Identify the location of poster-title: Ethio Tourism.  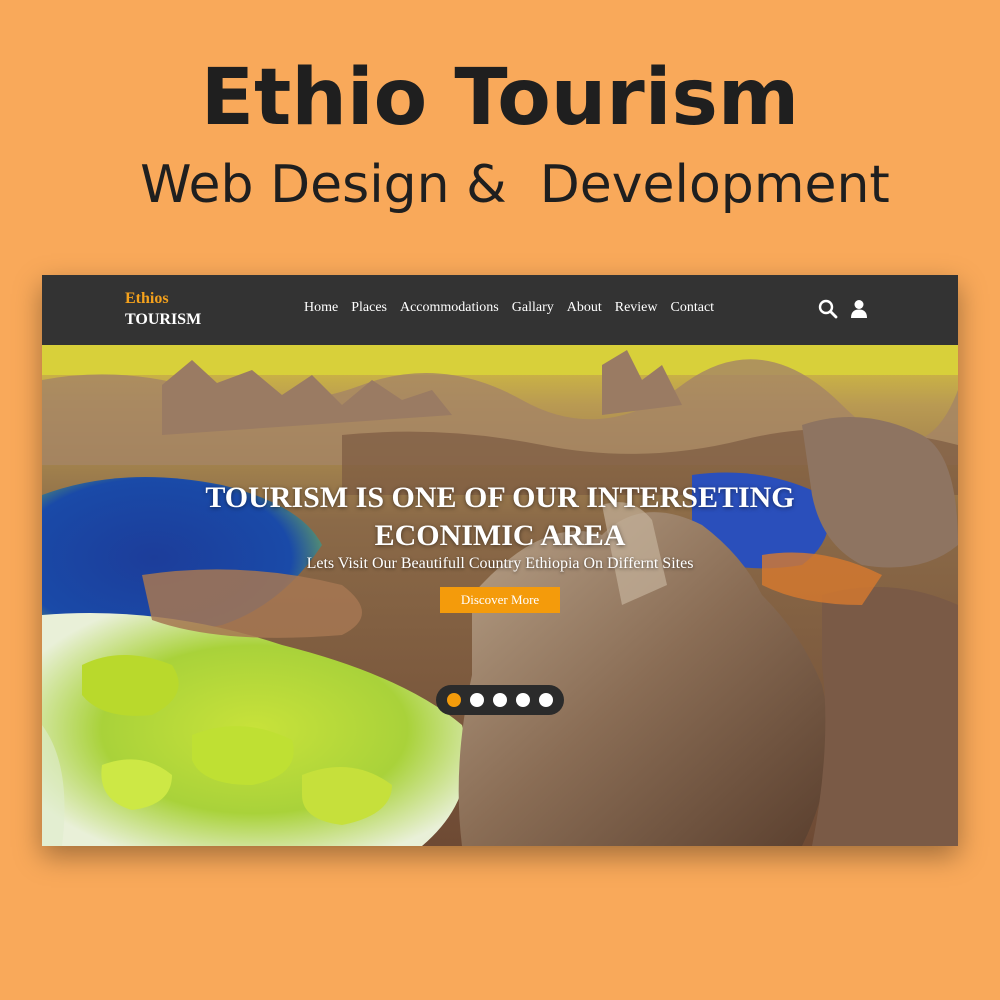
(500, 98).